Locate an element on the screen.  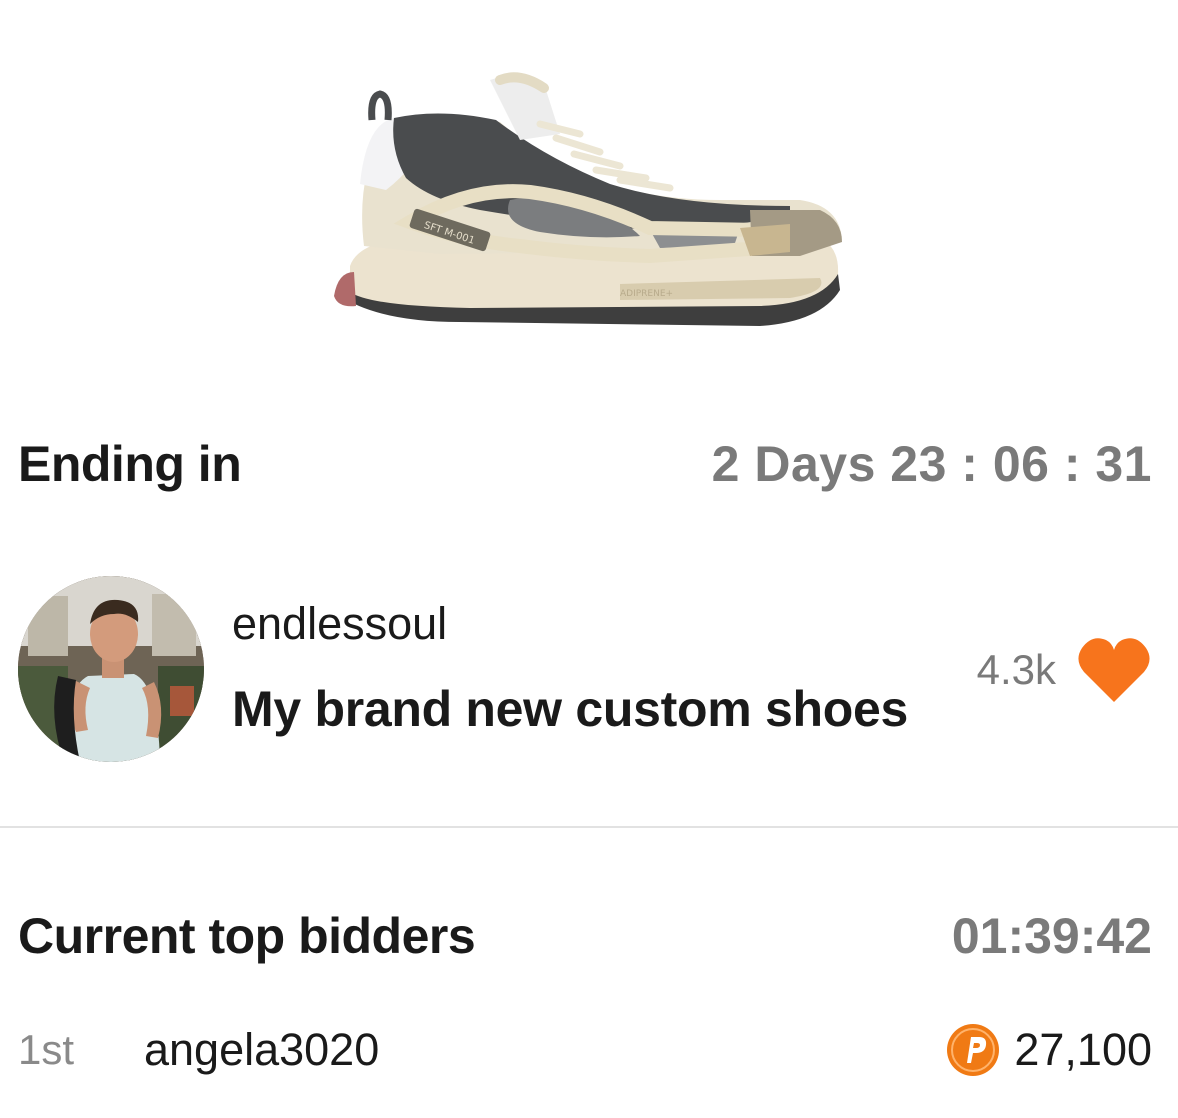
auction-ending-row: Ending in 2 Days 23 : 06 : 31 is located at coordinates (585, 464).